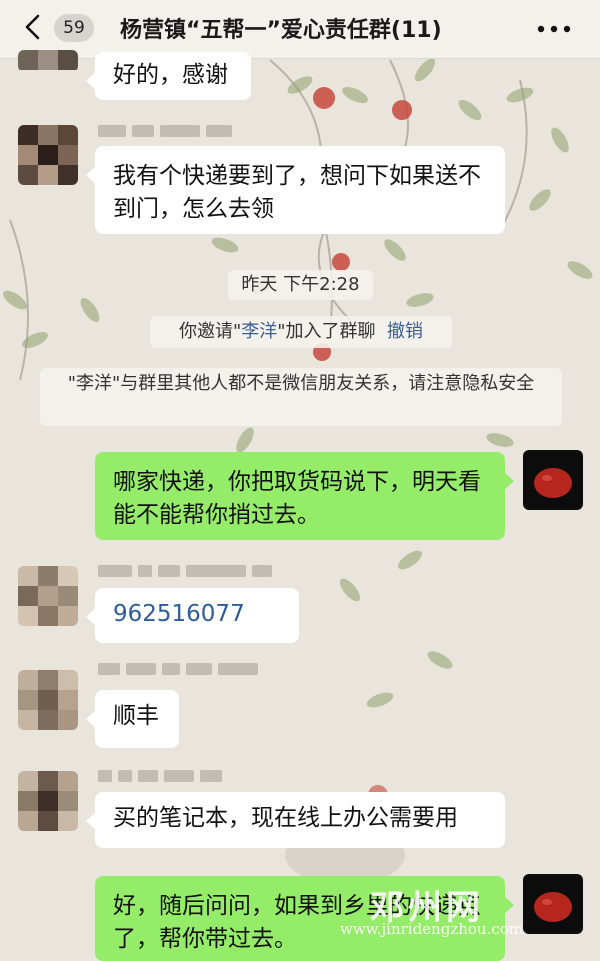 The image size is (600, 961). I want to click on timestamp: 昨天 下午2:28, so click(300, 285).